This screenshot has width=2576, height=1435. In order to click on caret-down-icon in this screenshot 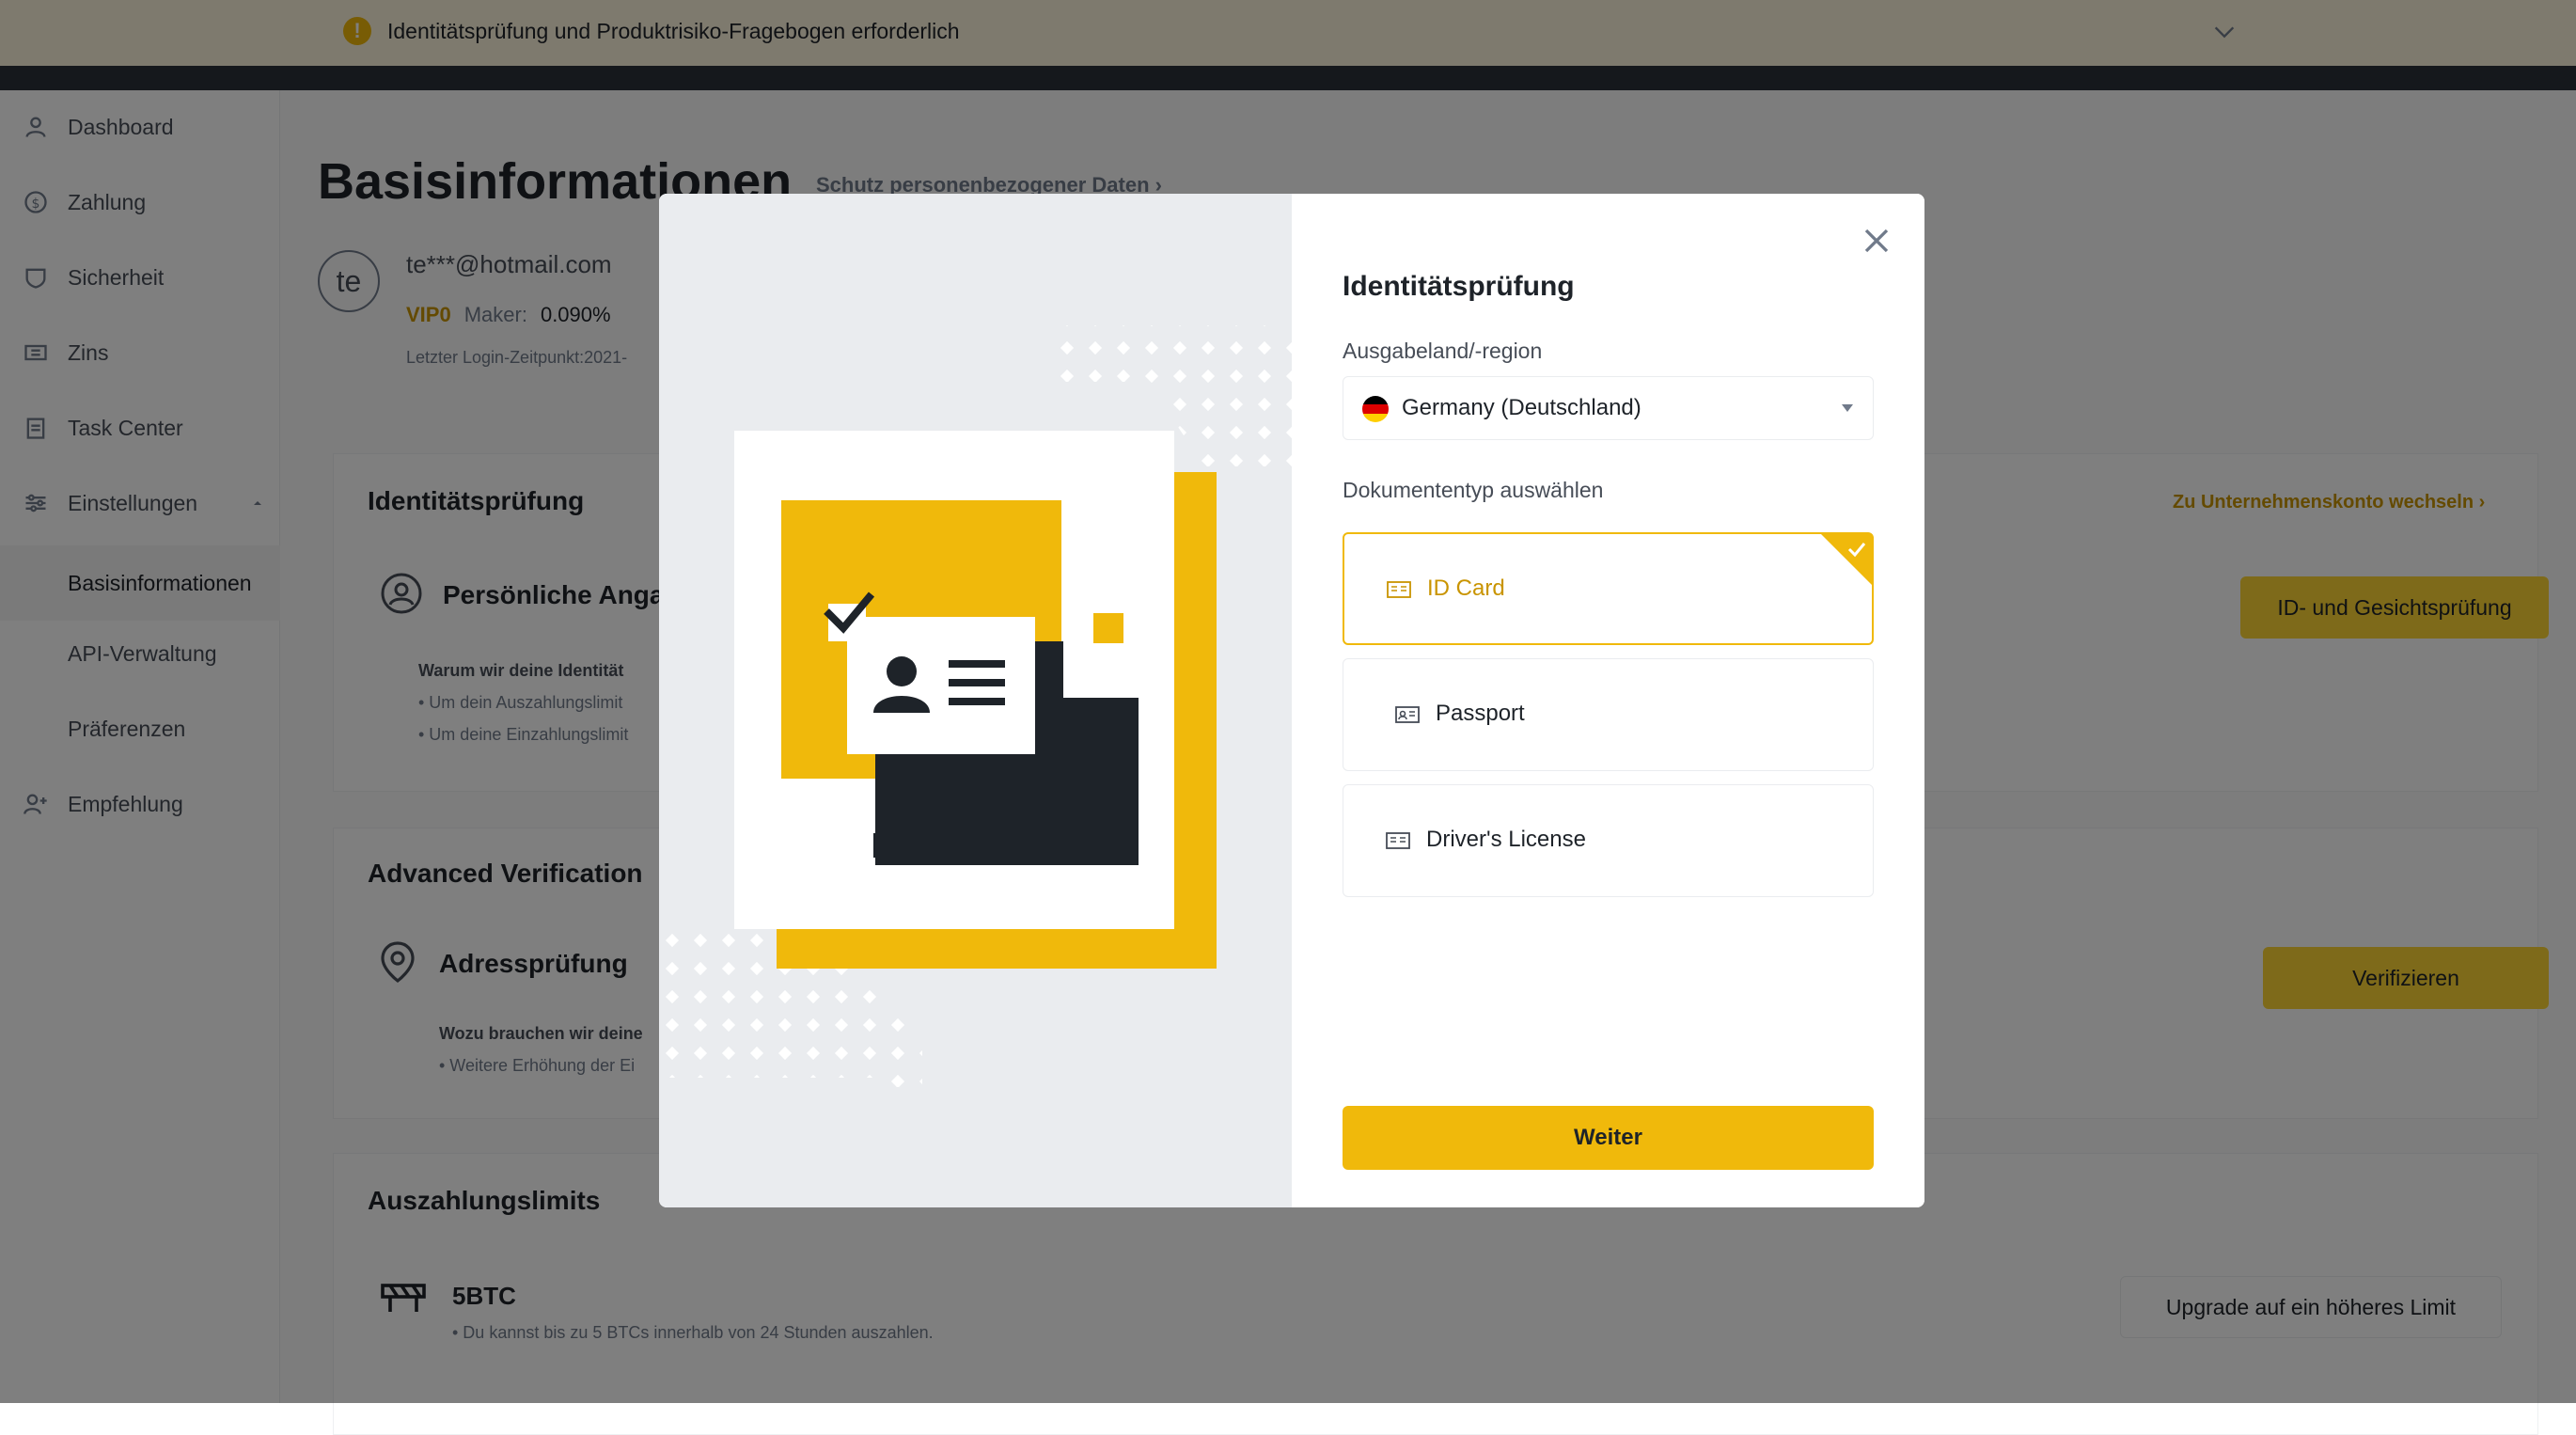, I will do `click(1848, 408)`.